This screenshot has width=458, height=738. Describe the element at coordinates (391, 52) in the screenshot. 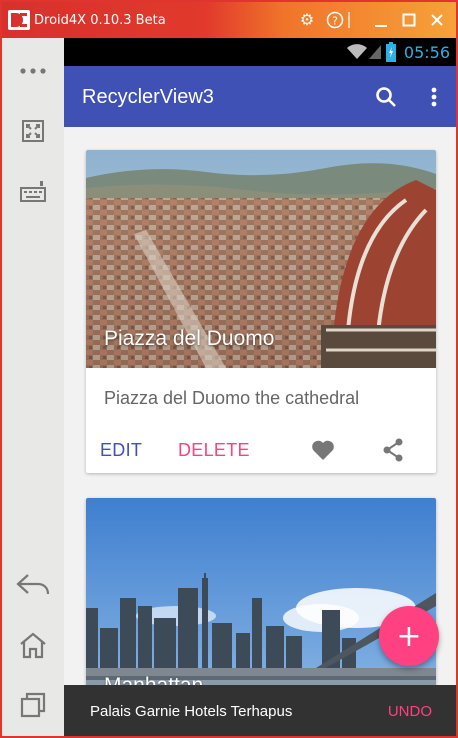

I see `battery-icon` at that location.